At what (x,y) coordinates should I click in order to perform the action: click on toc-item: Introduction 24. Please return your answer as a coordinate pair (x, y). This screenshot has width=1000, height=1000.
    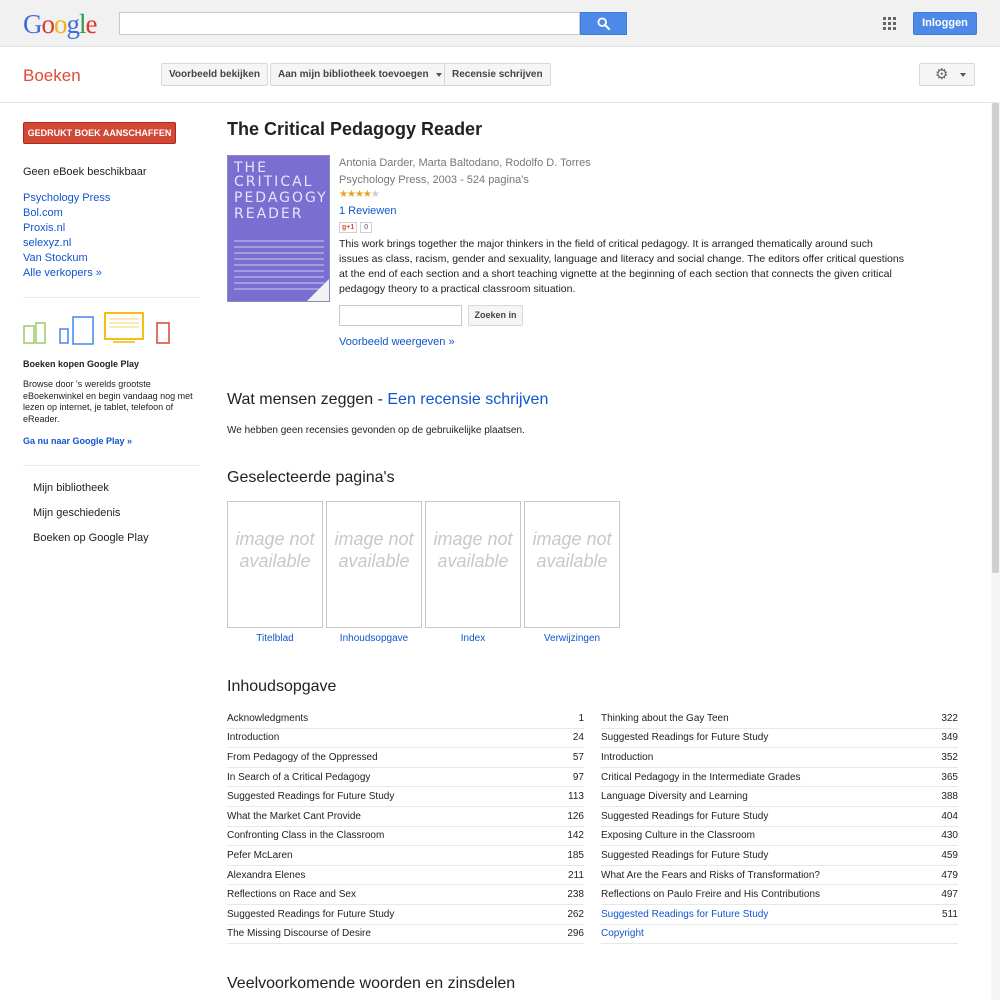
    Looking at the image, I should click on (405, 739).